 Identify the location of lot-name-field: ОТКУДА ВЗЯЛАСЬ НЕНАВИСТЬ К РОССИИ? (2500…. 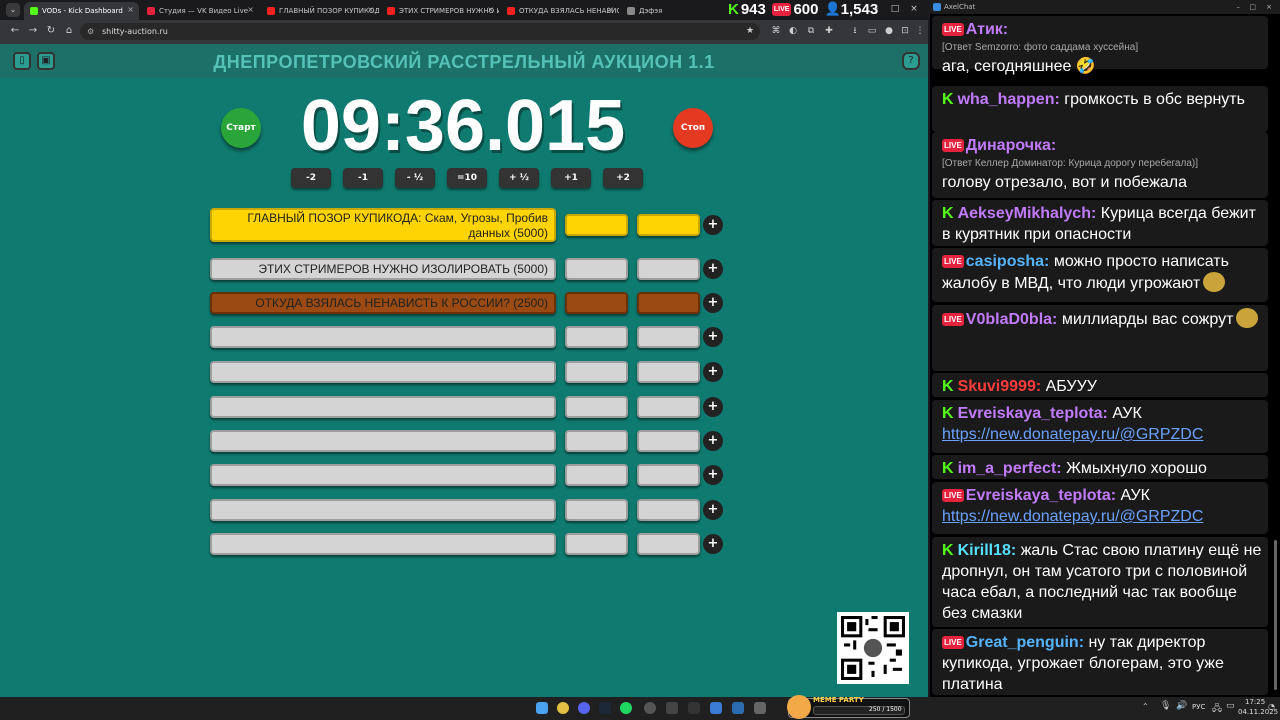
(383, 303).